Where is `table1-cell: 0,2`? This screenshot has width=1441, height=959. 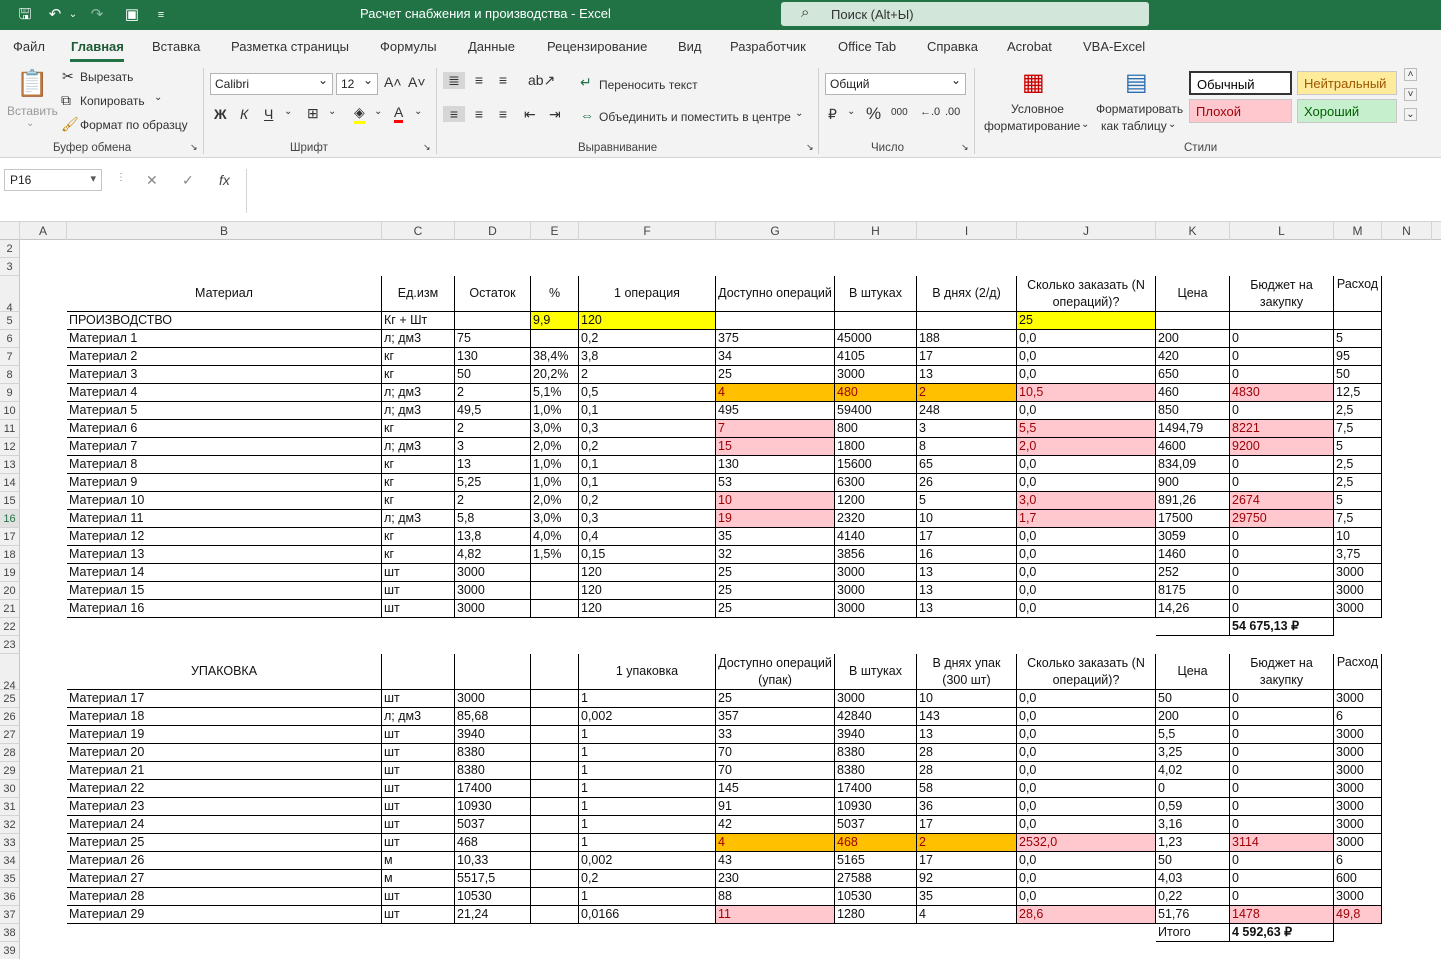
table1-cell: 0,2 is located at coordinates (647, 501).